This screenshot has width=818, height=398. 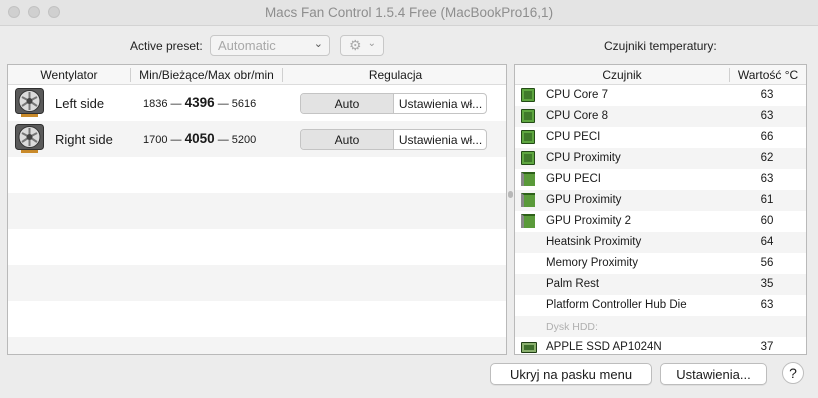 I want to click on ssd-icon, so click(x=529, y=347).